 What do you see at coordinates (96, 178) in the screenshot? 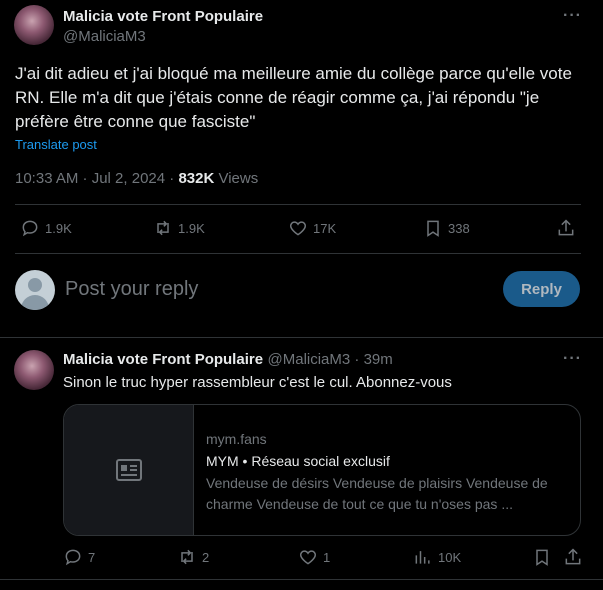
I see `tweet-timestamp: 10:33 AM · Jul 2, 2024 ·` at bounding box center [96, 178].